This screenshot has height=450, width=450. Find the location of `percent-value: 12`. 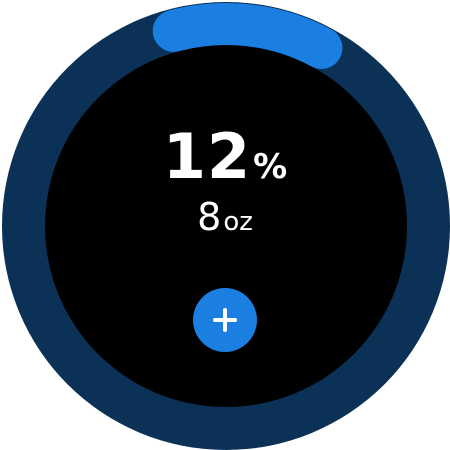

percent-value: 12 is located at coordinates (207, 156).